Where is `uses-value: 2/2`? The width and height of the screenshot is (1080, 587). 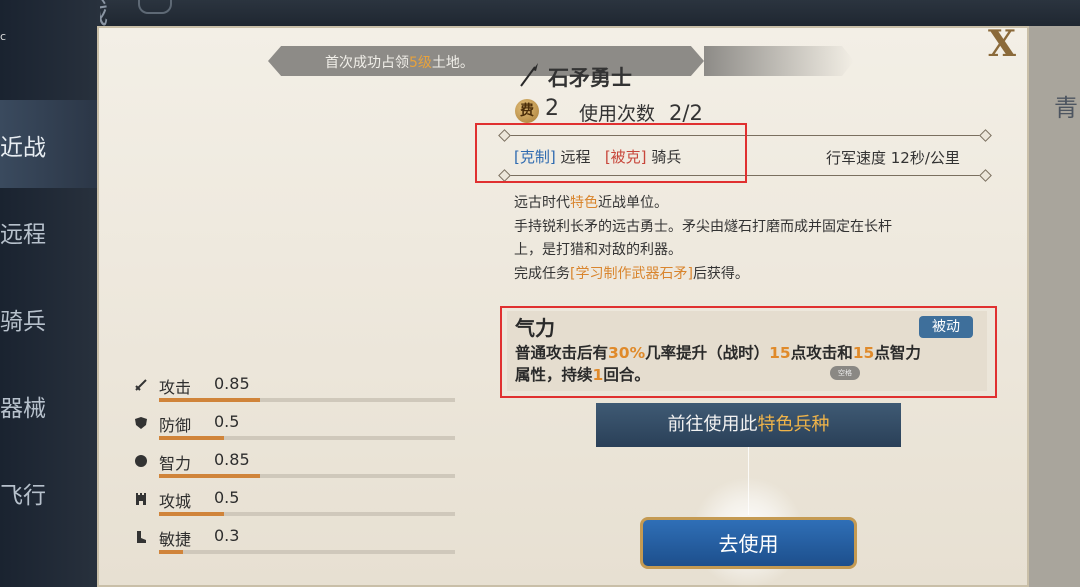 uses-value: 2/2 is located at coordinates (686, 113).